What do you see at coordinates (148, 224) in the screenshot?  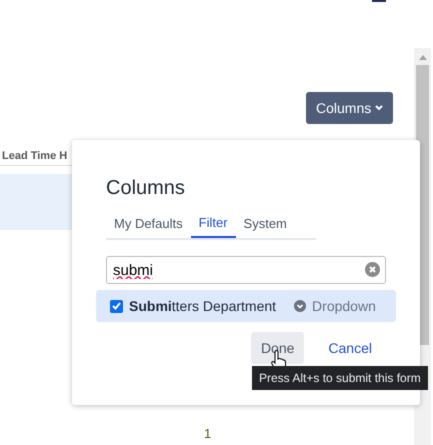 I see `tab: My Defaults` at bounding box center [148, 224].